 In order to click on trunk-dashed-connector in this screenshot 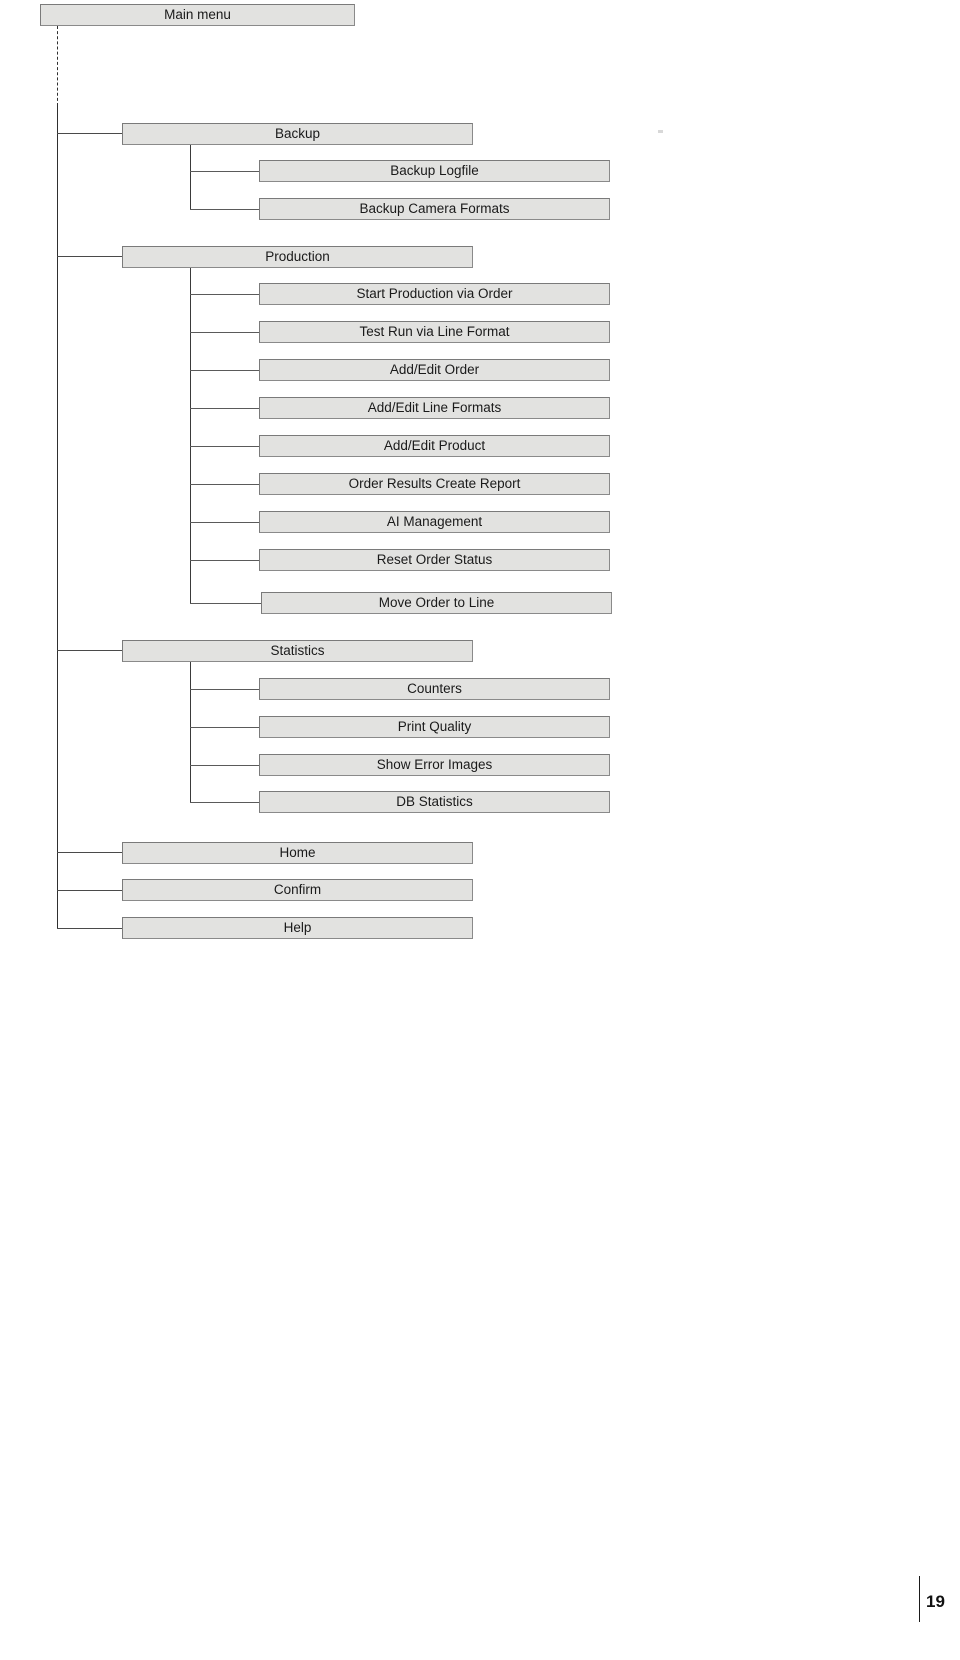, I will do `click(57, 66)`.